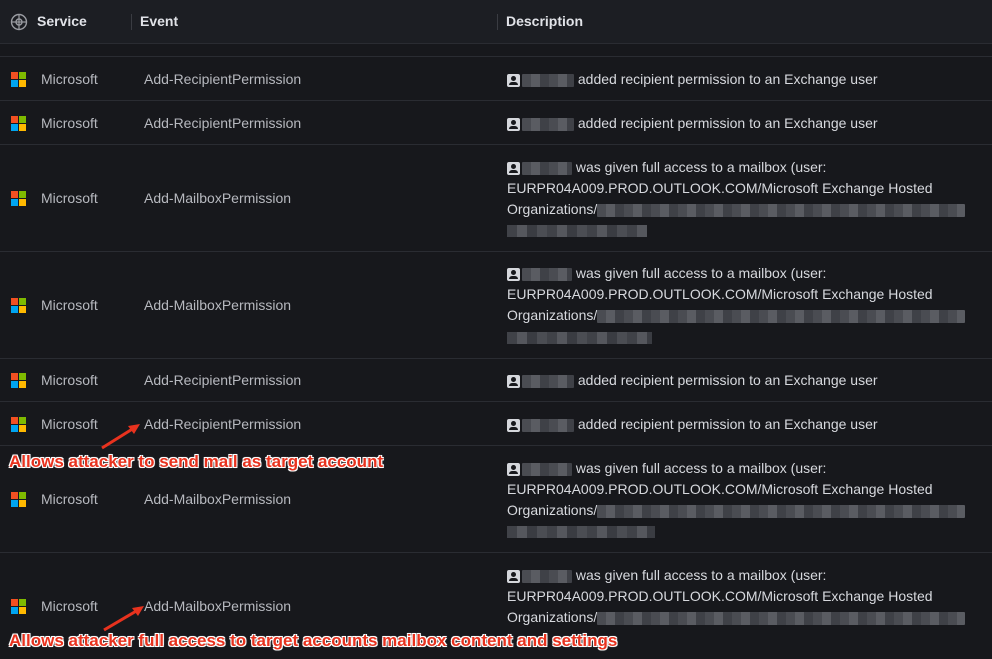 Image resolution: width=992 pixels, height=659 pixels. I want to click on column-header-service: Service, so click(62, 21).